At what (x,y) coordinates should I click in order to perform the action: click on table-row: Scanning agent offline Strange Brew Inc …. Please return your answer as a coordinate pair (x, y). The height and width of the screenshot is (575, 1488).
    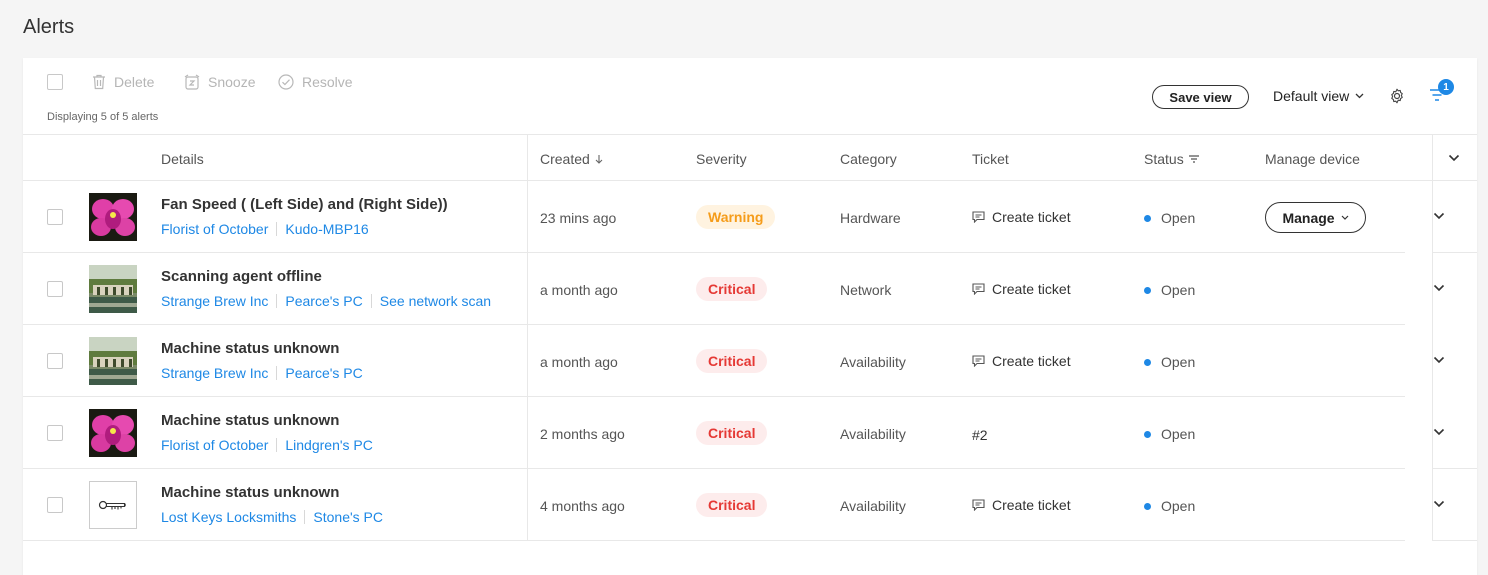
    Looking at the image, I should click on (714, 289).